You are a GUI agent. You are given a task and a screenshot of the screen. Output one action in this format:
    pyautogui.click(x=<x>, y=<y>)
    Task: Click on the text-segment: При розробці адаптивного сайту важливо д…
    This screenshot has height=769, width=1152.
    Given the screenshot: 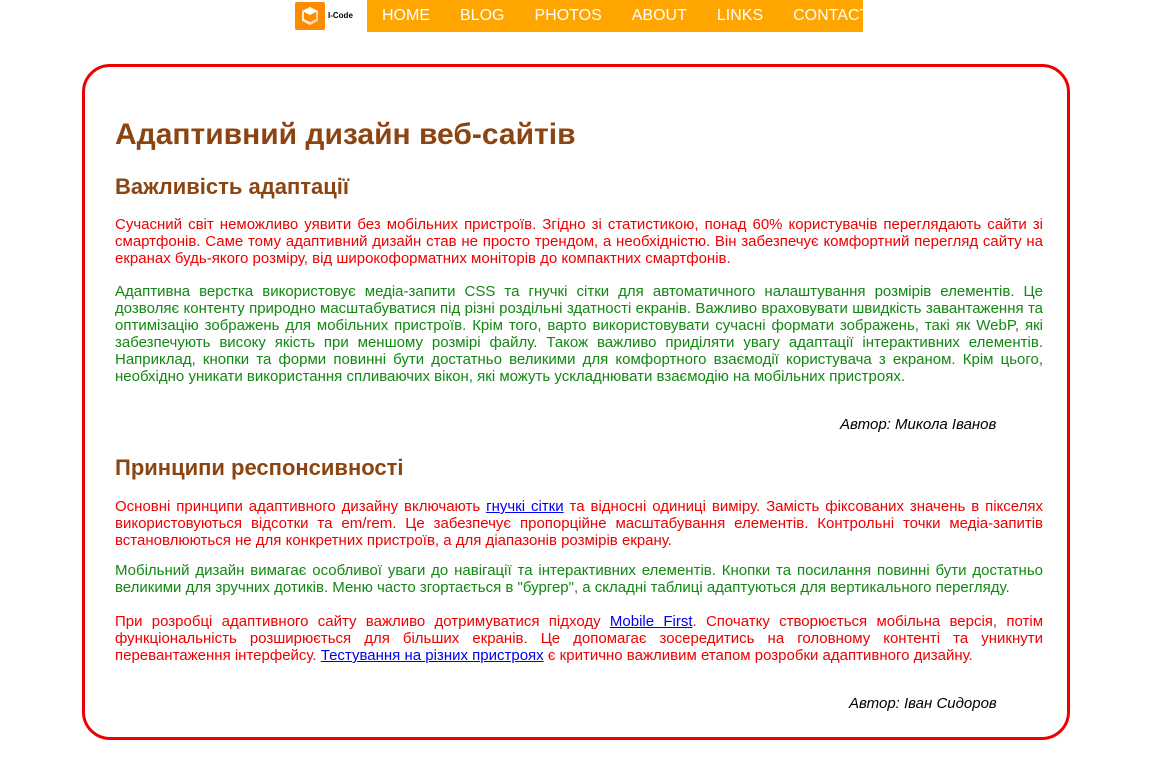 What is the action you would take?
    pyautogui.click(x=362, y=621)
    